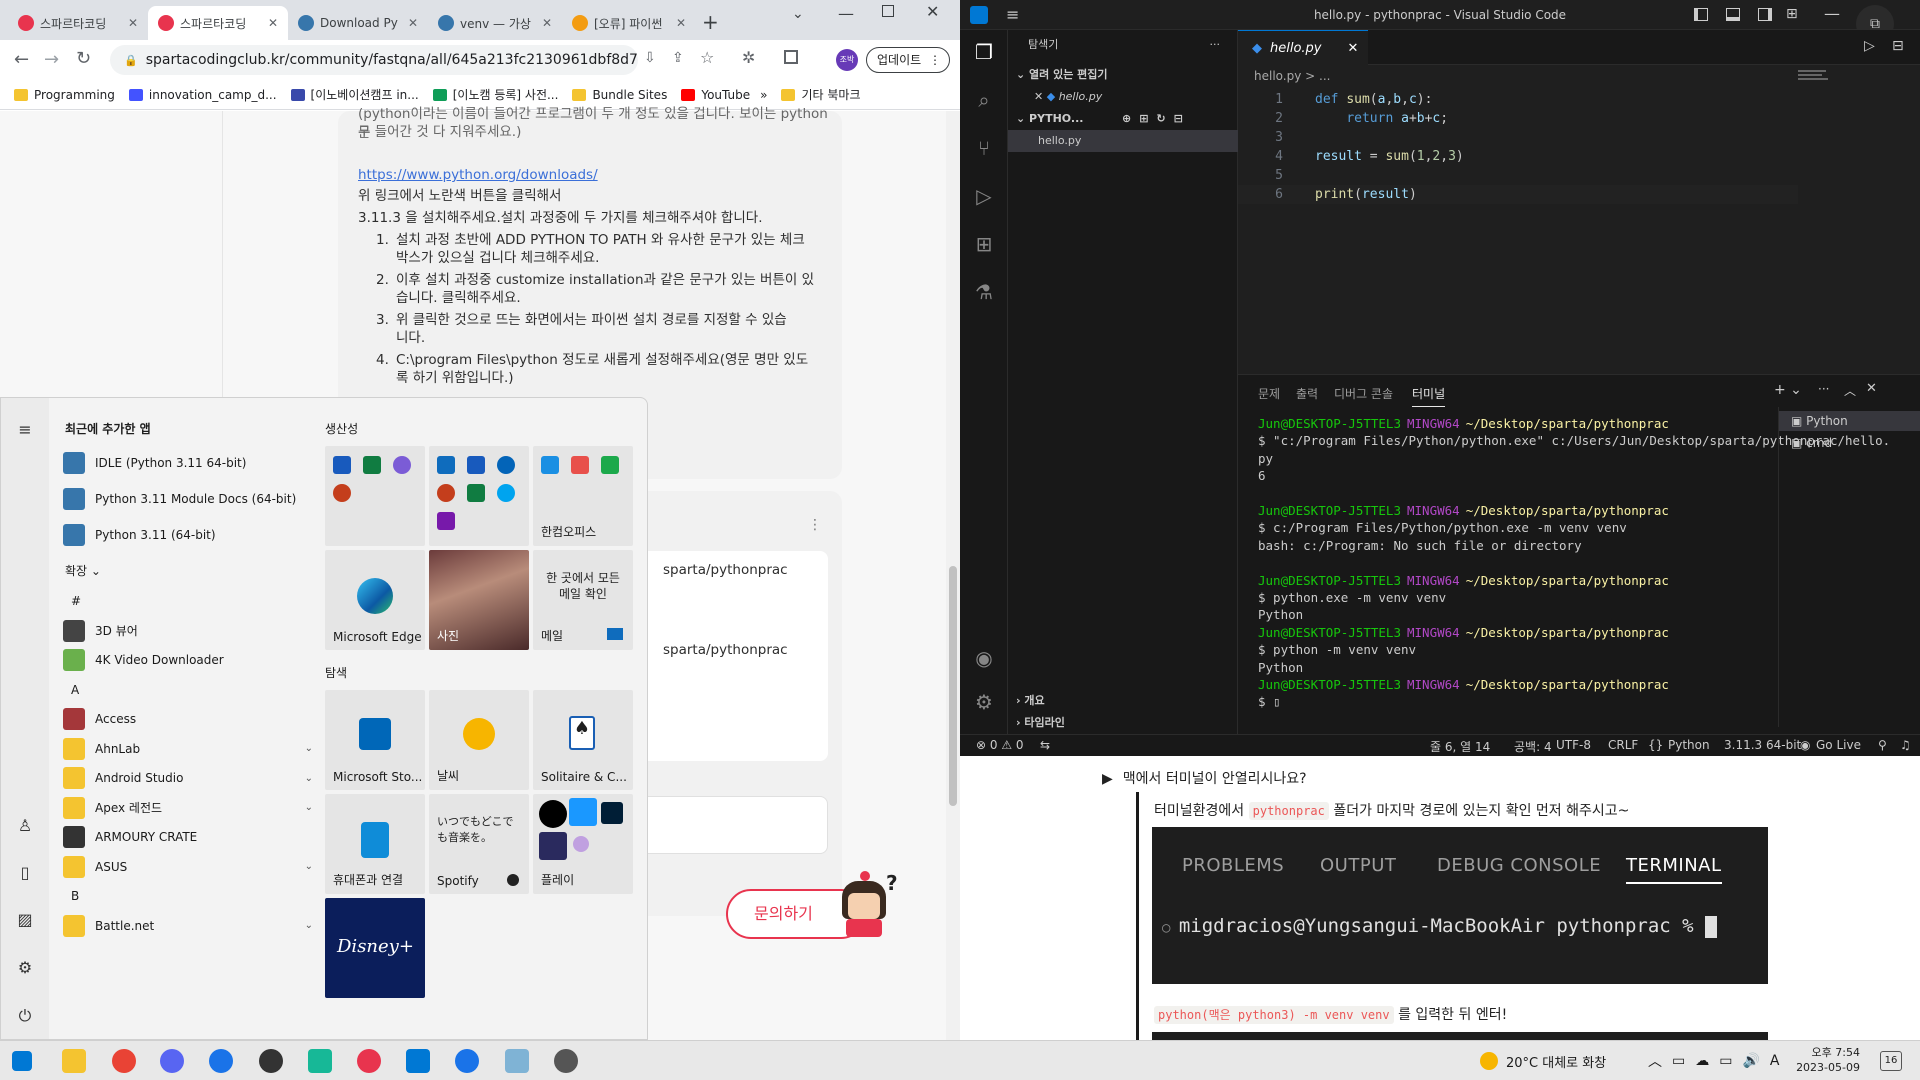 The image size is (1920, 1080). I want to click on notification-badge: 16, so click(1891, 1061).